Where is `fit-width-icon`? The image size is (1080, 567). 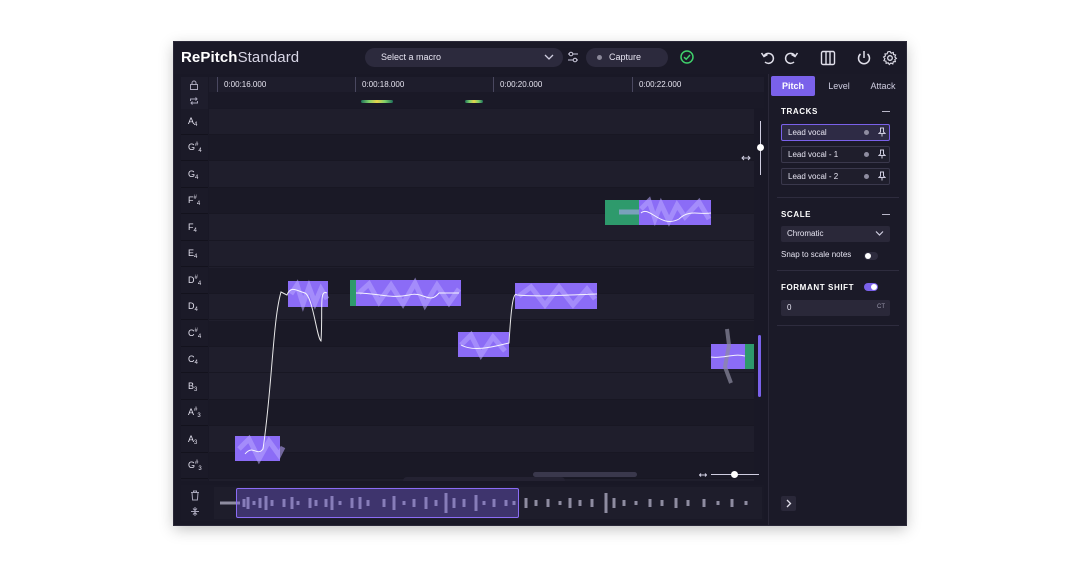
fit-width-icon is located at coordinates (703, 475).